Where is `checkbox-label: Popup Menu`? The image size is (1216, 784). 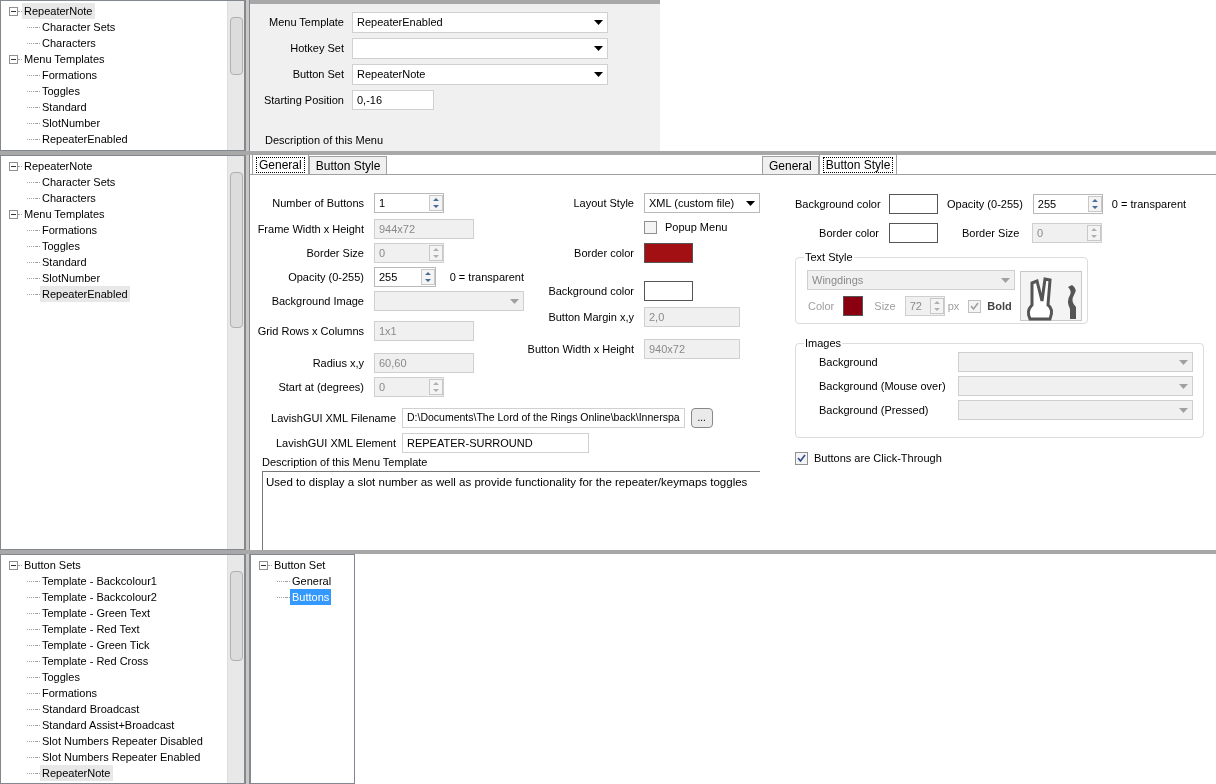 checkbox-label: Popup Menu is located at coordinates (696, 227).